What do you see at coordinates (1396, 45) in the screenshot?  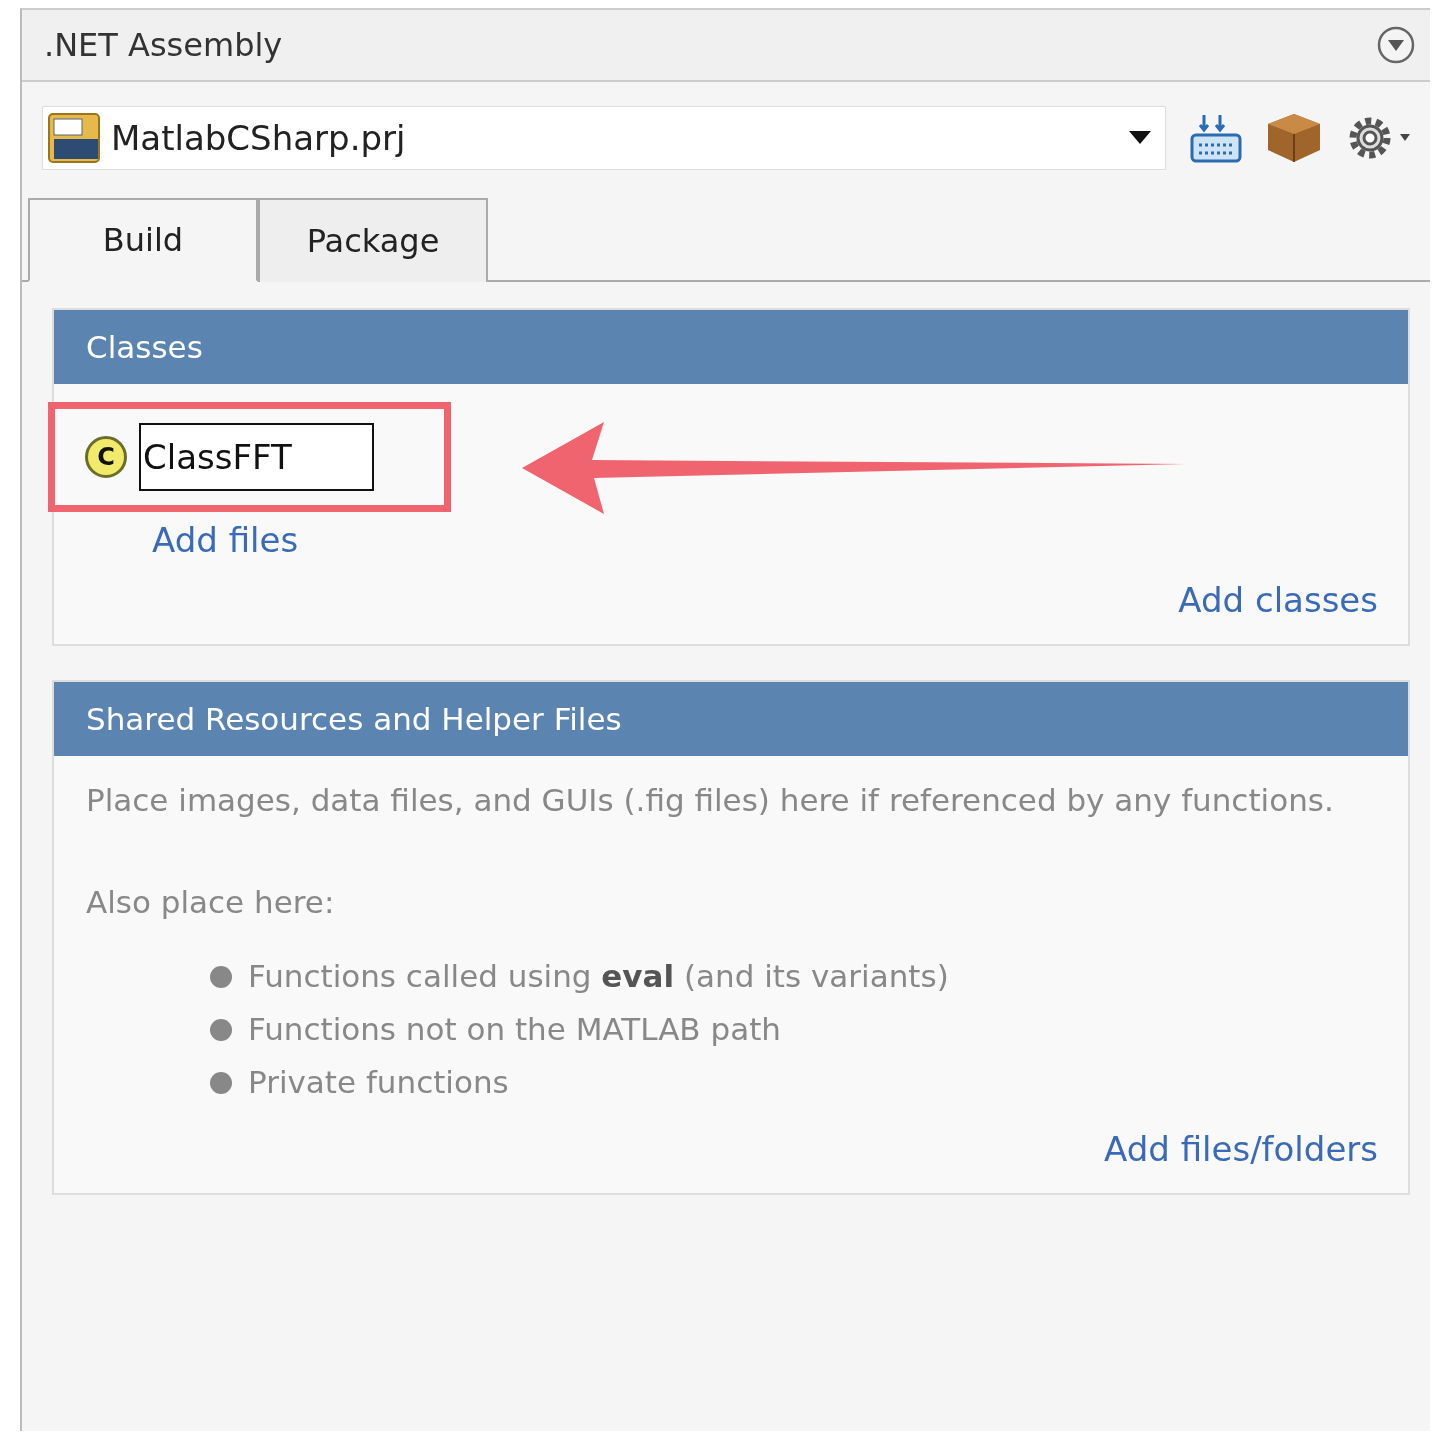 I see `collapse-icon` at bounding box center [1396, 45].